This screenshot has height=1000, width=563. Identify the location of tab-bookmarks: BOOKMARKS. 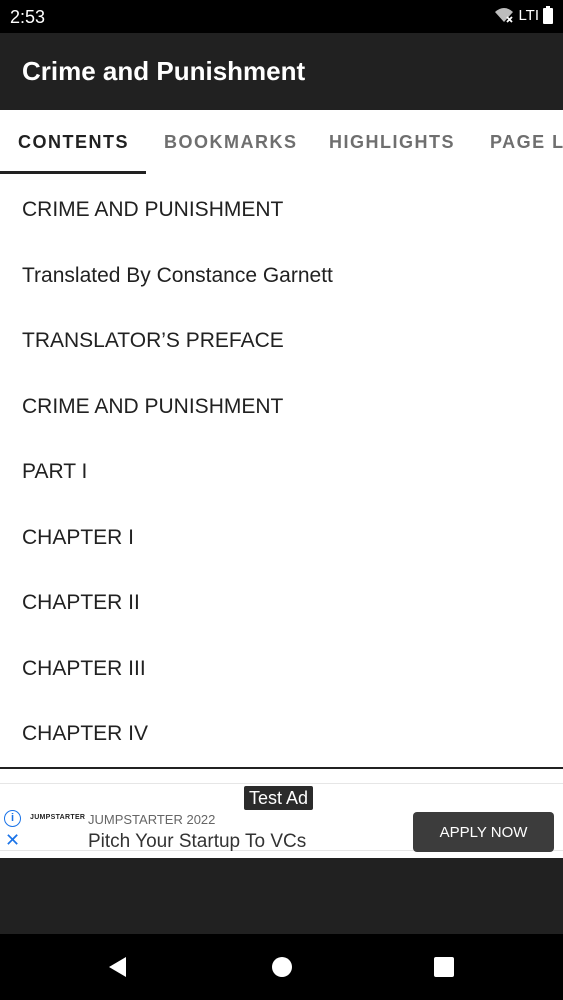
(231, 142).